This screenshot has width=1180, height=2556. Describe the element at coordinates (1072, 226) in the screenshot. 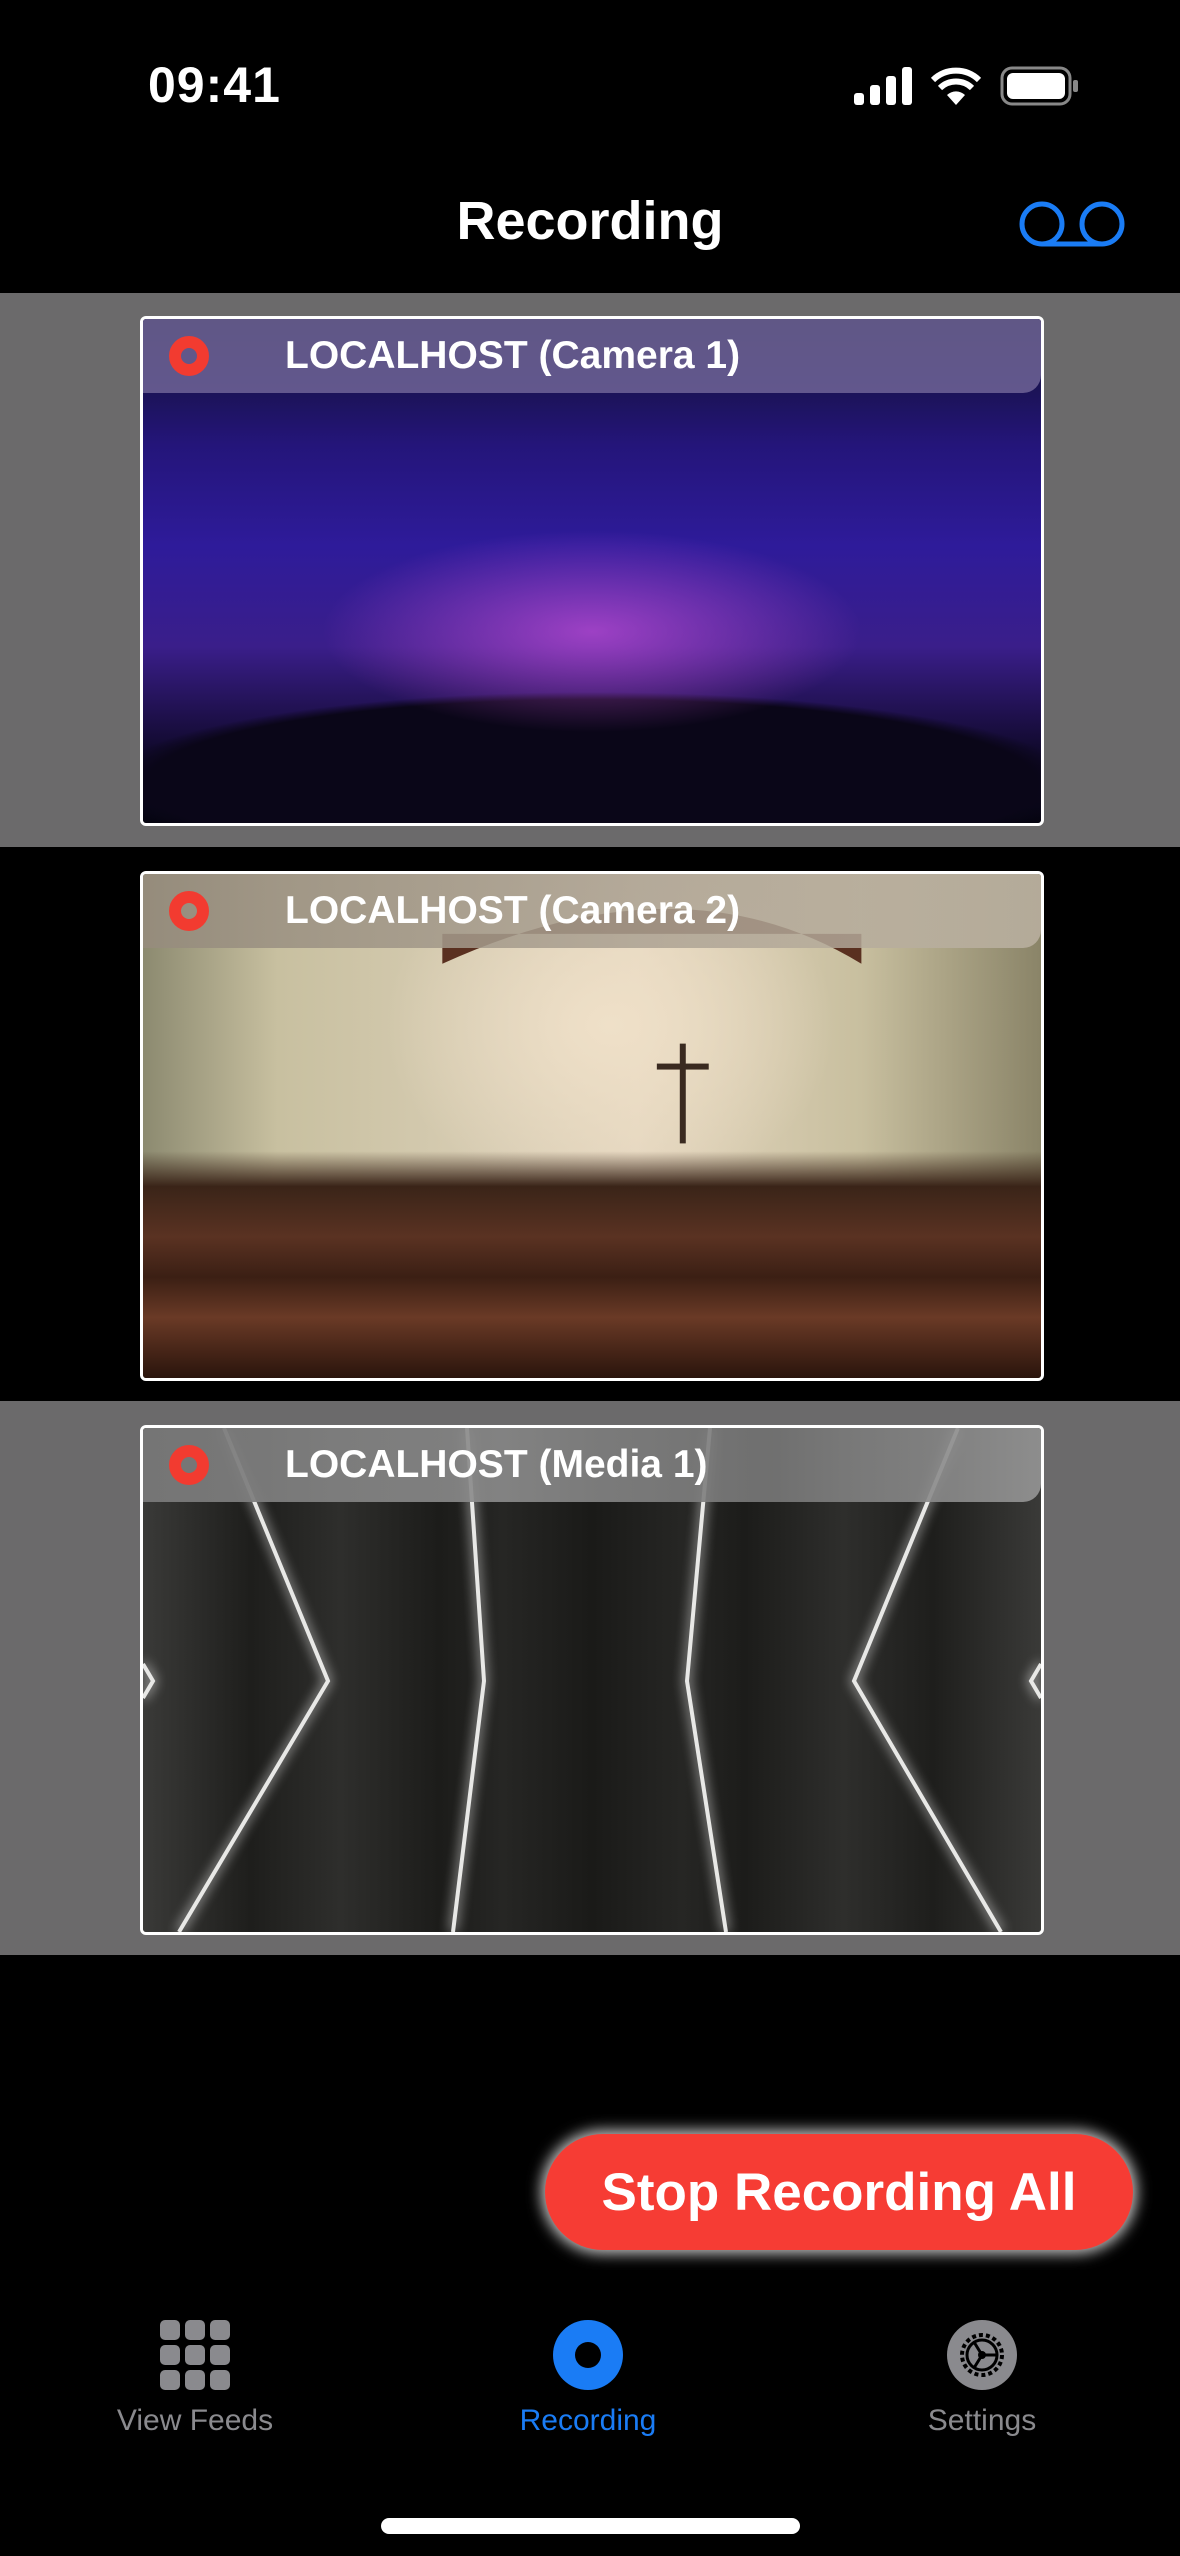

I see `voicemail-icon` at that location.